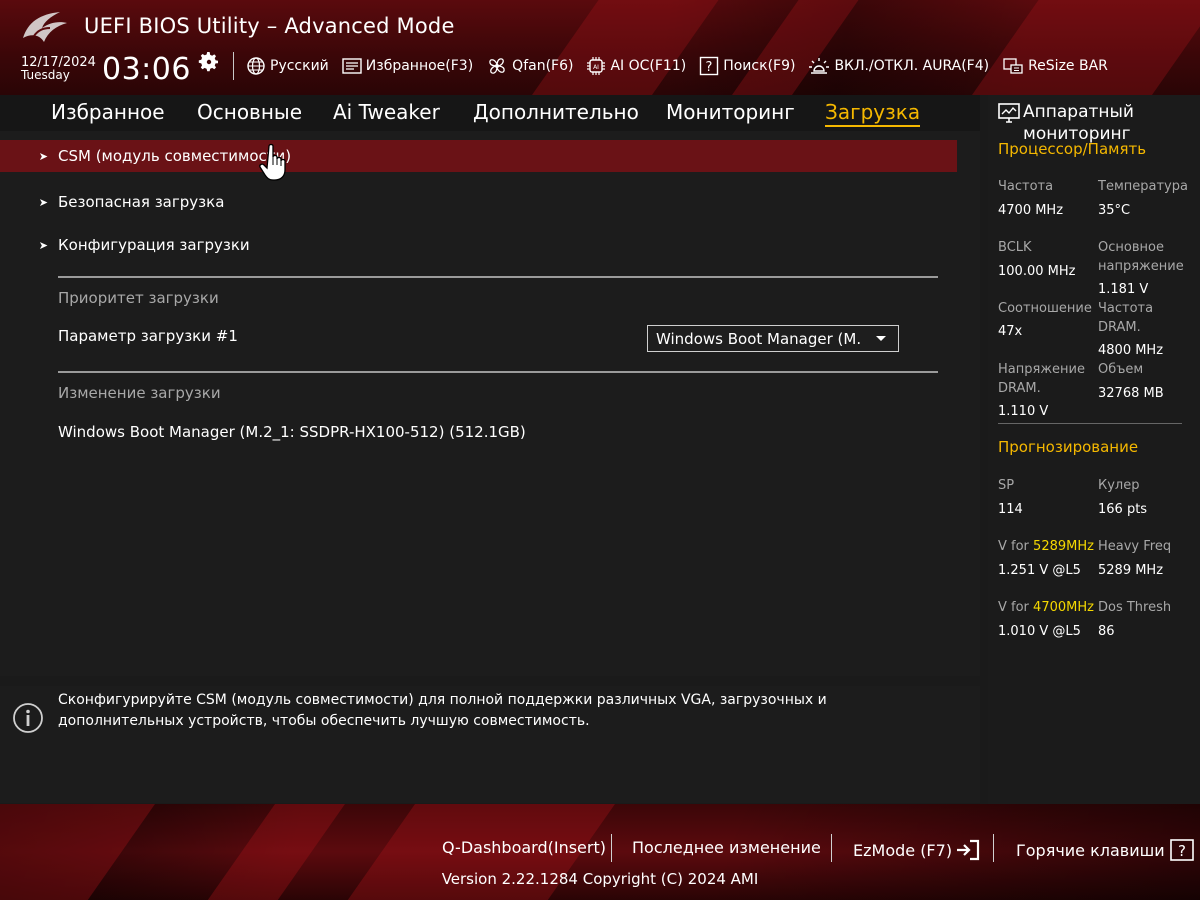 The width and height of the screenshot is (1200, 900). I want to click on sp-label: SP, so click(1006, 485).